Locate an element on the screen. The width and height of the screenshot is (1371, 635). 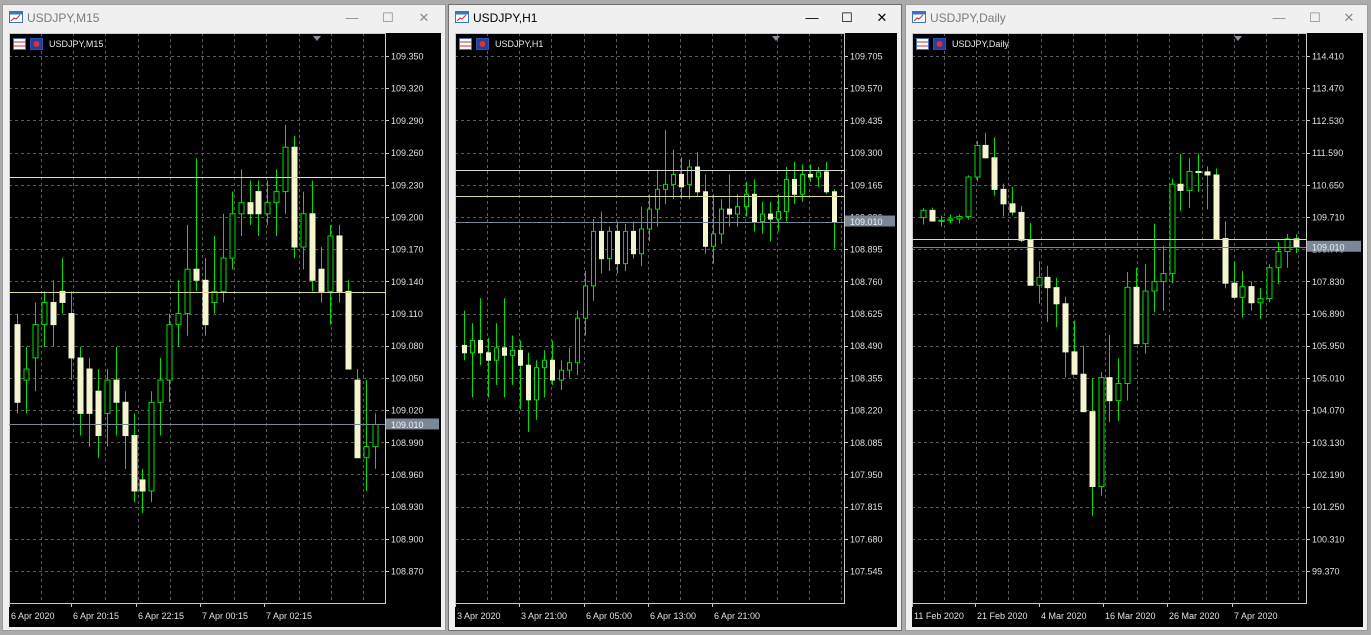
chart-symbol-label: USDJPY,Daily is located at coordinates (980, 44).